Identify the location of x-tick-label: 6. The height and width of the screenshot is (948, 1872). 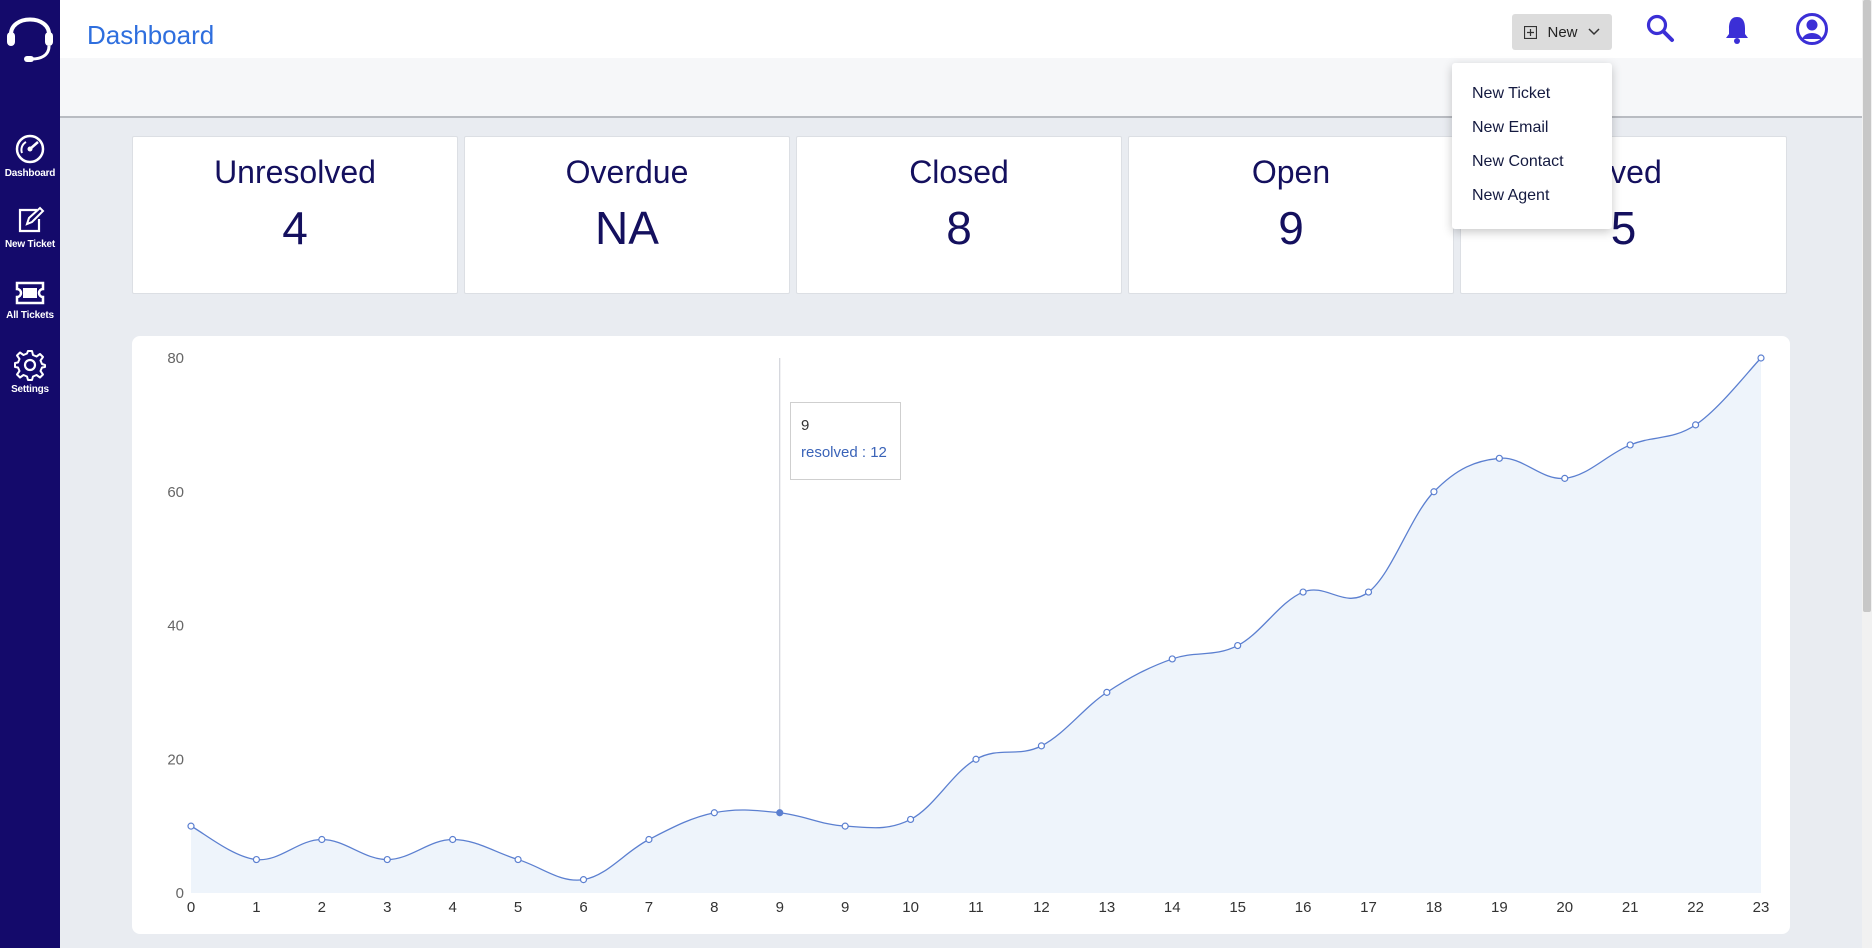
(583, 907).